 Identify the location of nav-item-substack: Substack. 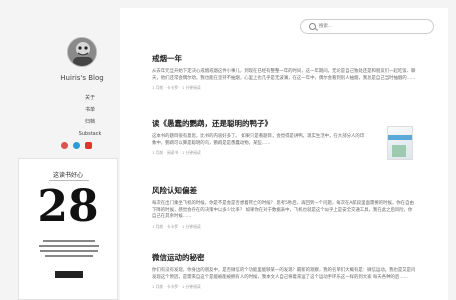
(90, 134).